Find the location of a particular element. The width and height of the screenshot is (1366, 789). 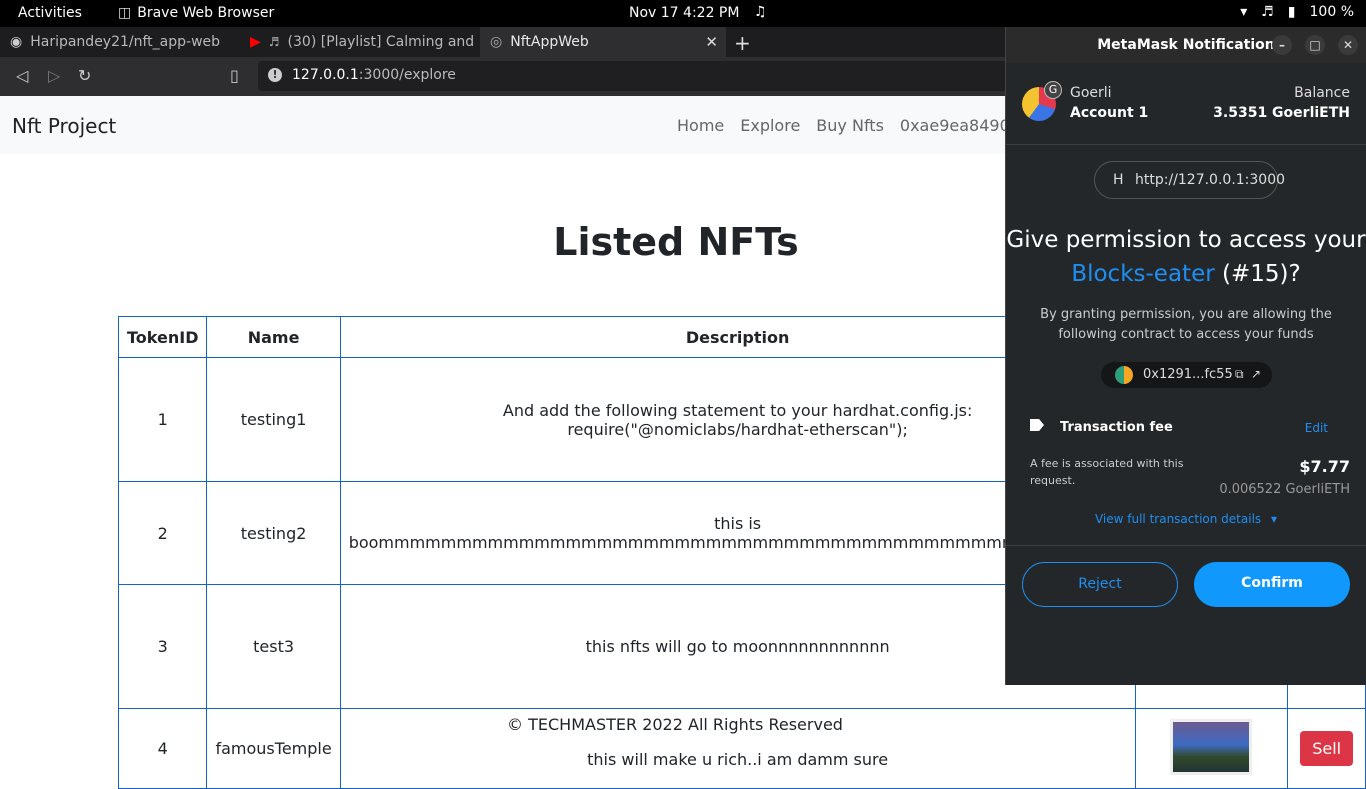

activities-button: Activities is located at coordinates (50, 13).